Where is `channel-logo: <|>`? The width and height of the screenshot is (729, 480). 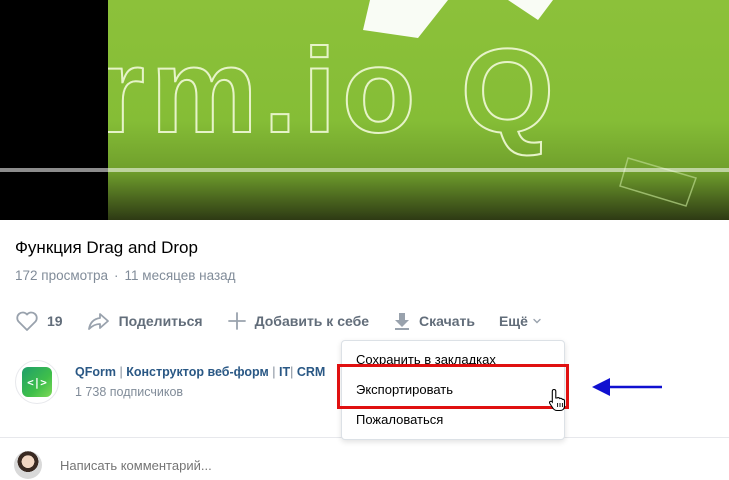 channel-logo: <|> is located at coordinates (37, 382).